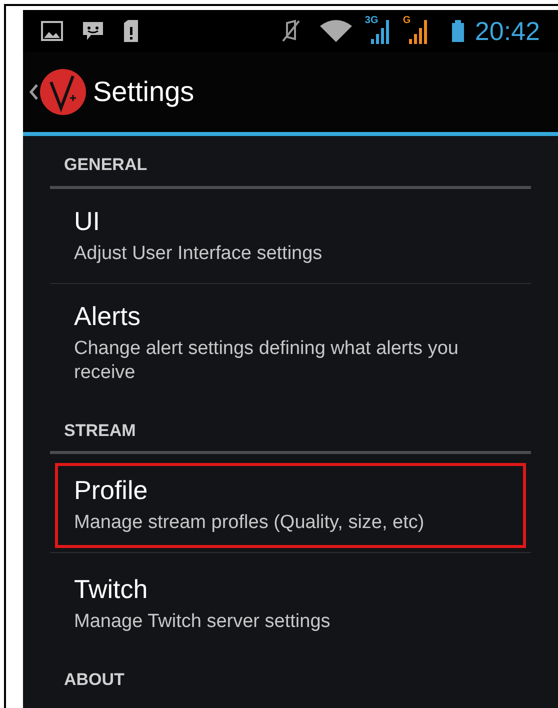 The width and height of the screenshot is (558, 708). I want to click on setting-title: Profile, so click(111, 490).